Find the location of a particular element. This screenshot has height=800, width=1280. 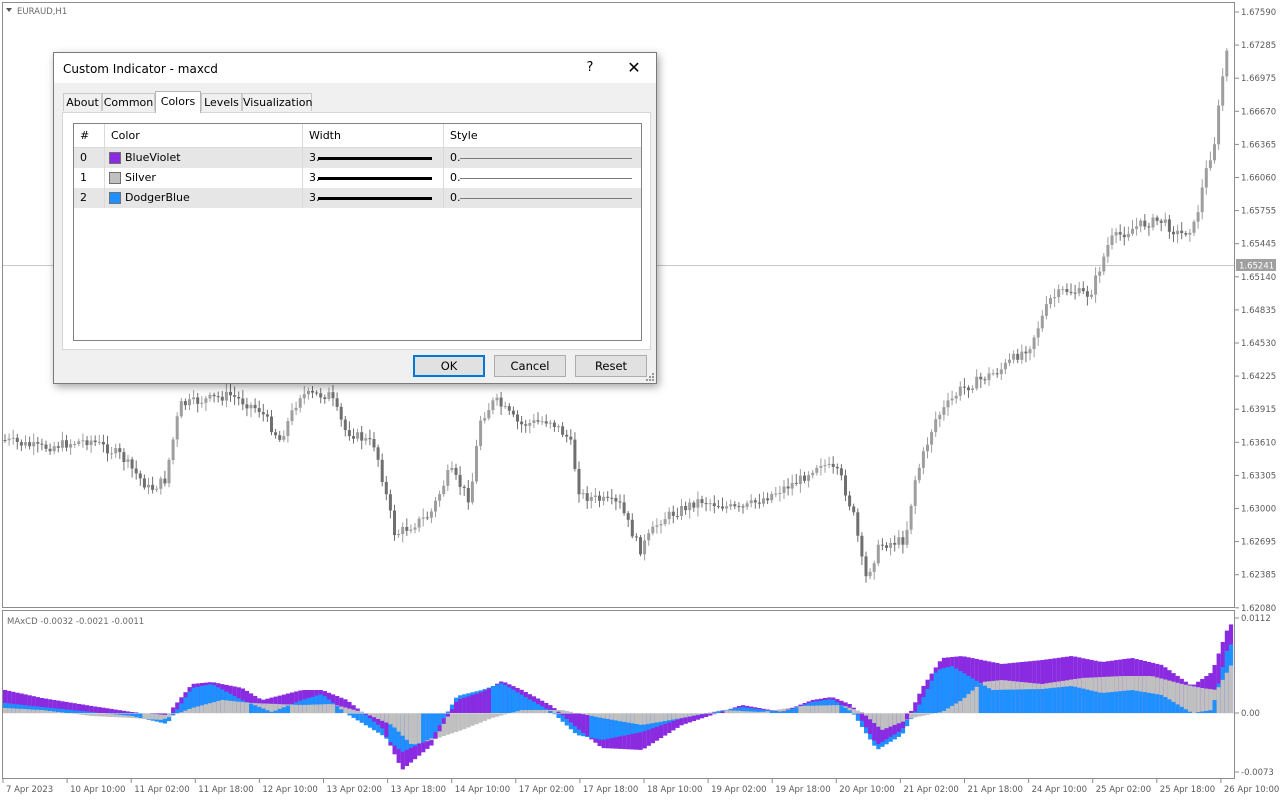

table-row: 1 Silver 3. 0. is located at coordinates (357, 178).